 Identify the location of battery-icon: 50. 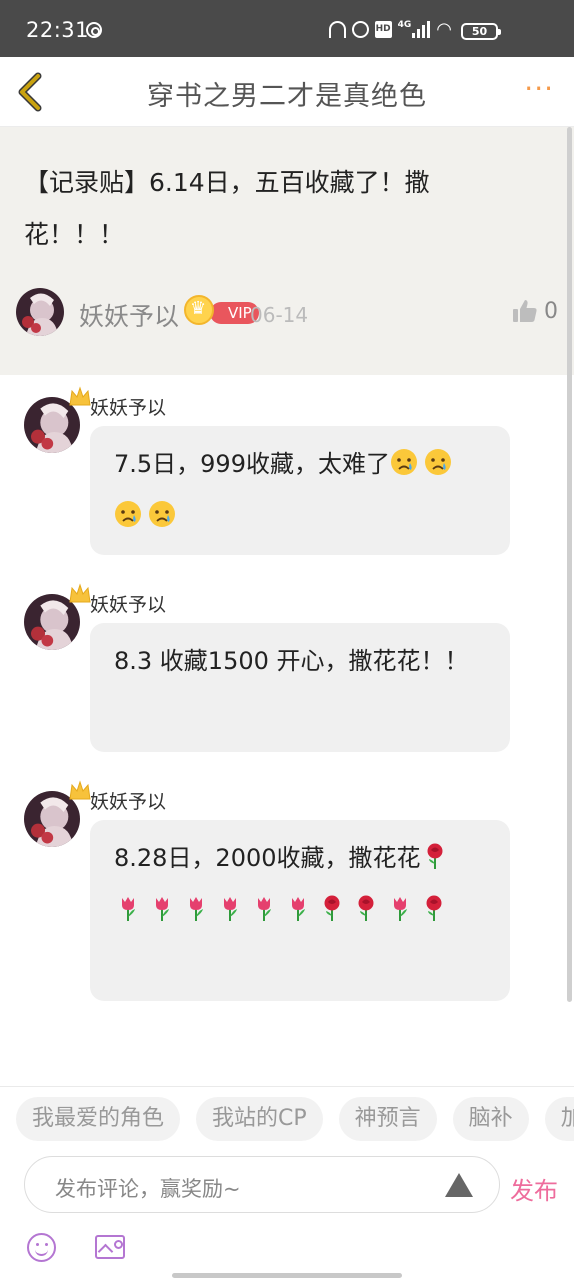
(481, 31).